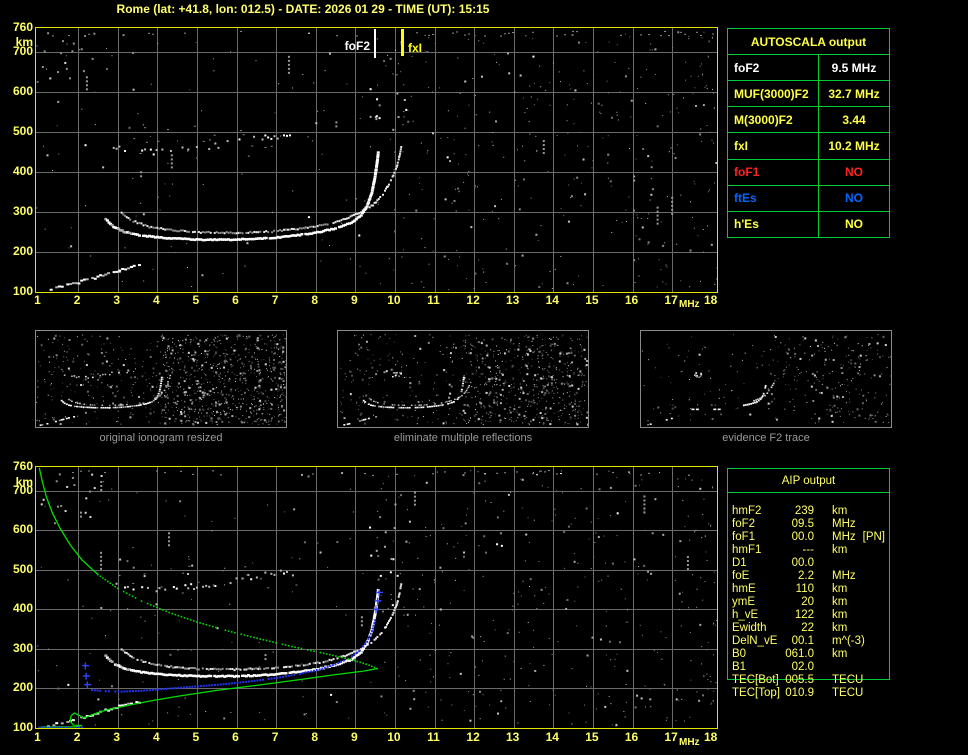  I want to click on autoscala-row-label: foF1, so click(773, 172).